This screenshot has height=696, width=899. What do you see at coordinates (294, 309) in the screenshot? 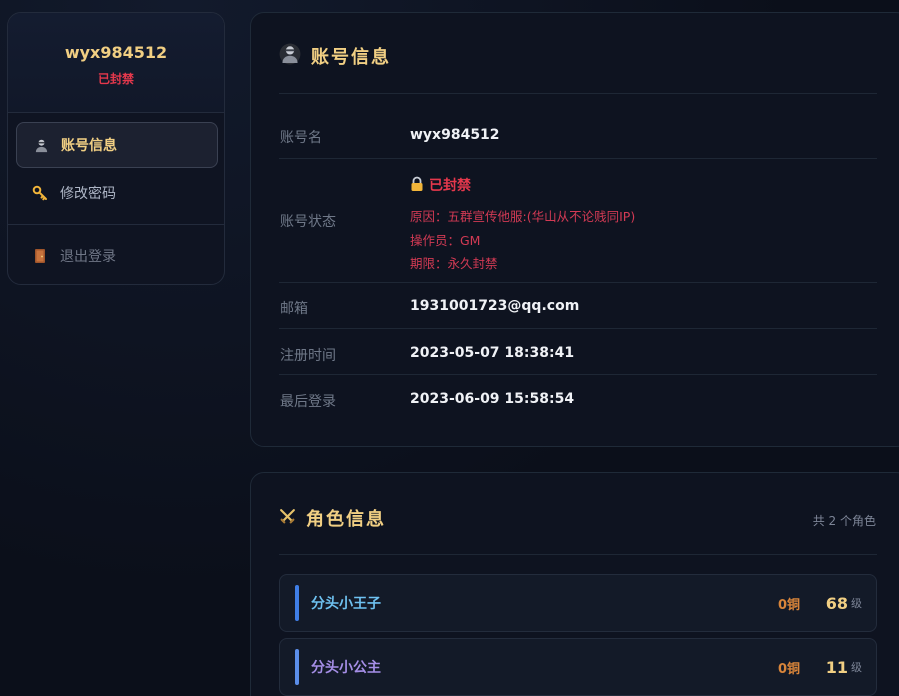
I see `email-label: 邮箱` at bounding box center [294, 309].